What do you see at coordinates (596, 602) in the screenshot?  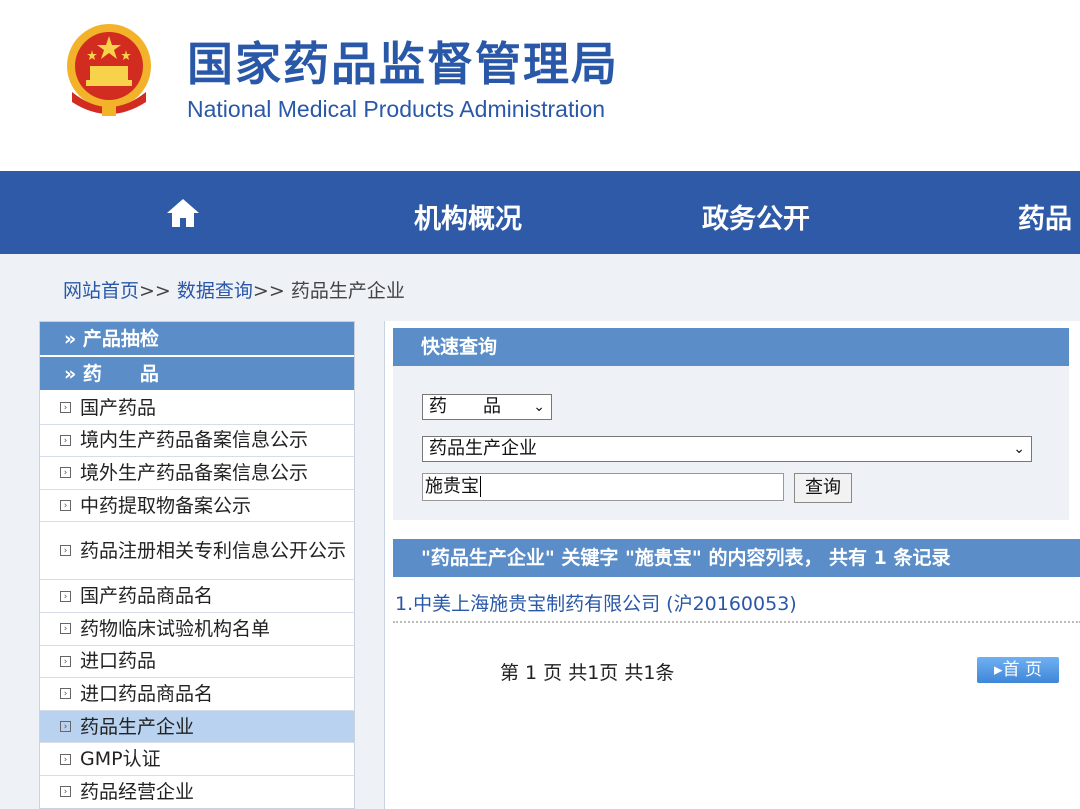 I see `result-link: 1.中美上海施贵宝制药有限公司 (沪20160053)` at bounding box center [596, 602].